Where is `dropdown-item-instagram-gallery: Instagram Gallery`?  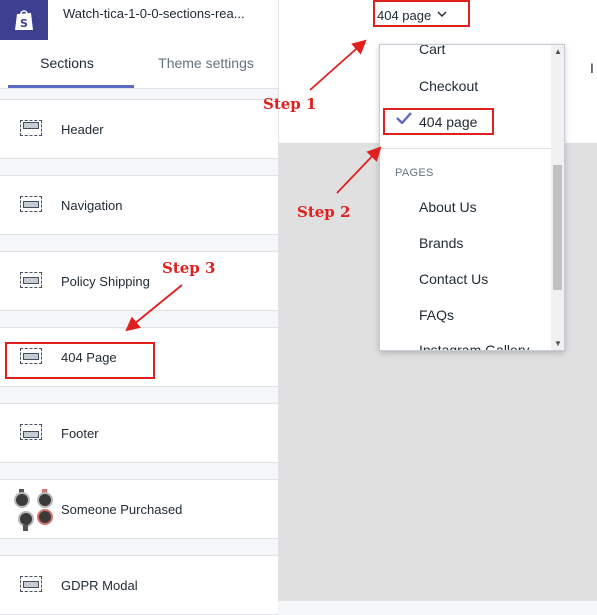 dropdown-item-instagram-gallery: Instagram Gallery is located at coordinates (474, 346).